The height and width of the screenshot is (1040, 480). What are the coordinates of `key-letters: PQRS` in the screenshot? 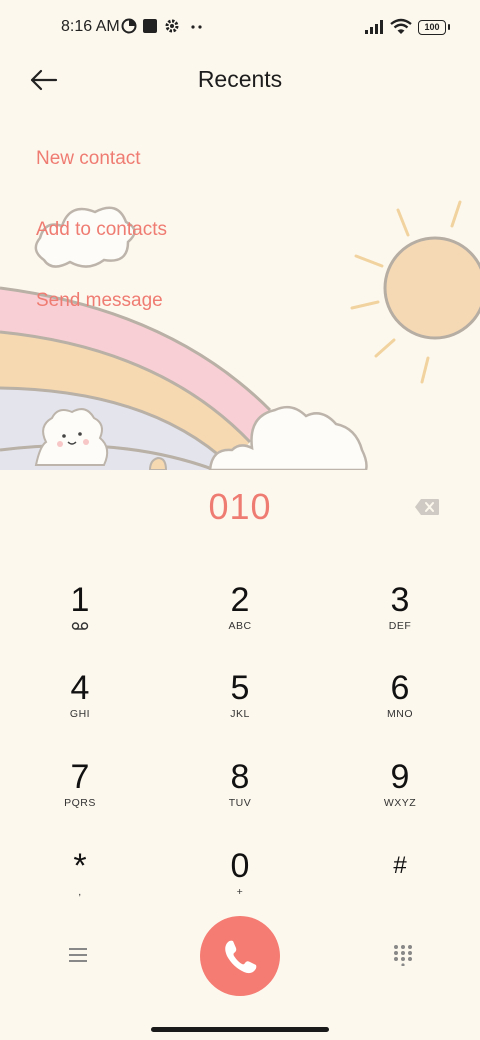 It's located at (80, 803).